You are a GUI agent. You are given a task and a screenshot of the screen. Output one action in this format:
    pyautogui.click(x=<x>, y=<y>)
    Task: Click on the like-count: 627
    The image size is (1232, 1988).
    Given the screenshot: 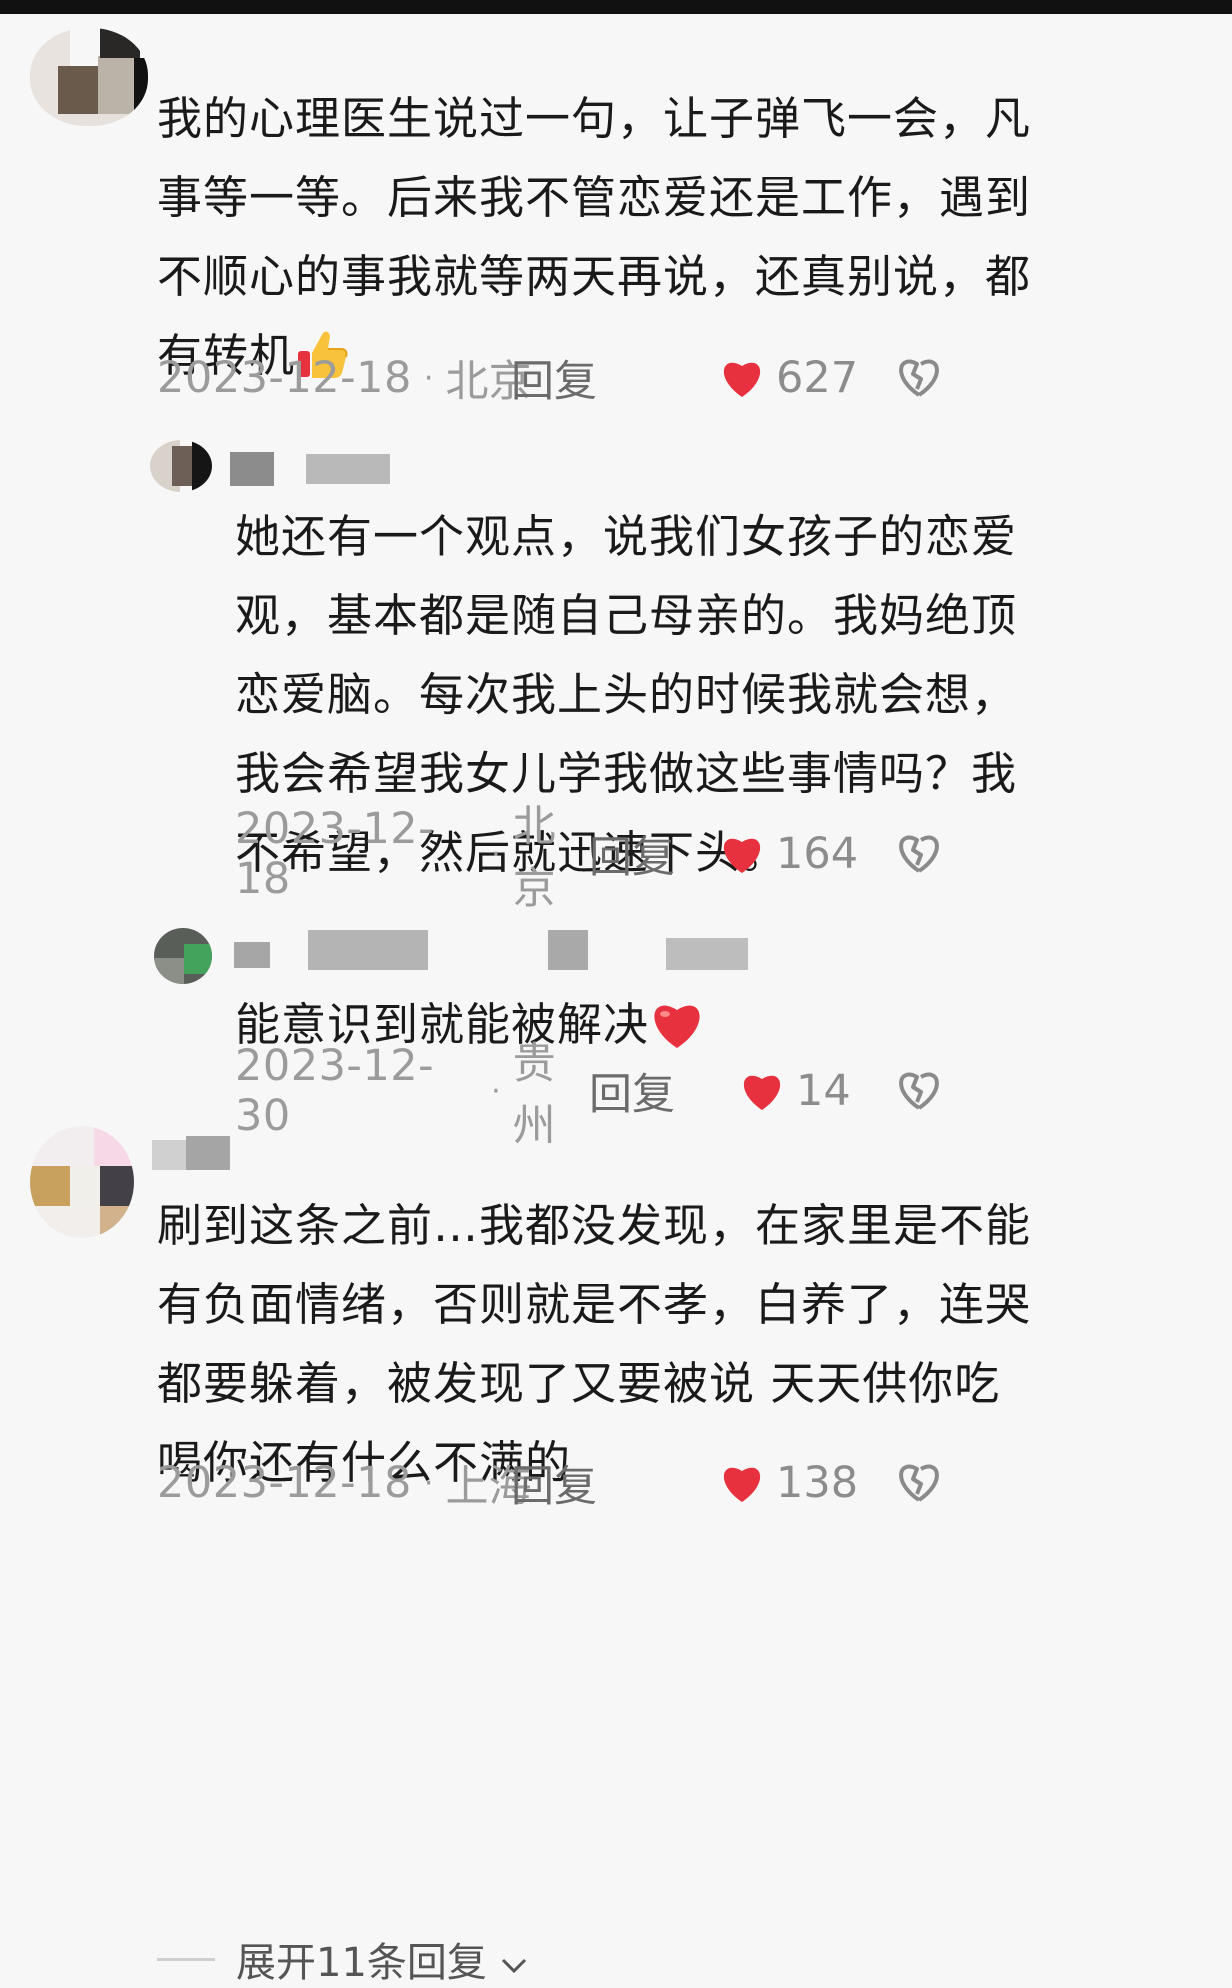 What is the action you would take?
    pyautogui.click(x=817, y=378)
    